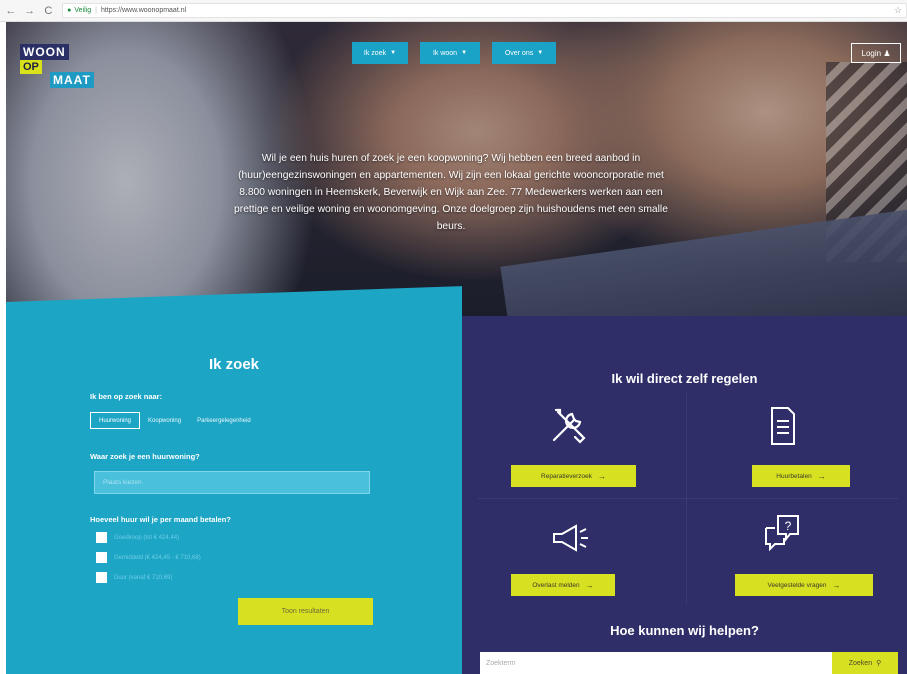 Image resolution: width=907 pixels, height=674 pixels. I want to click on help-search-label: Zoeken, so click(860, 663).